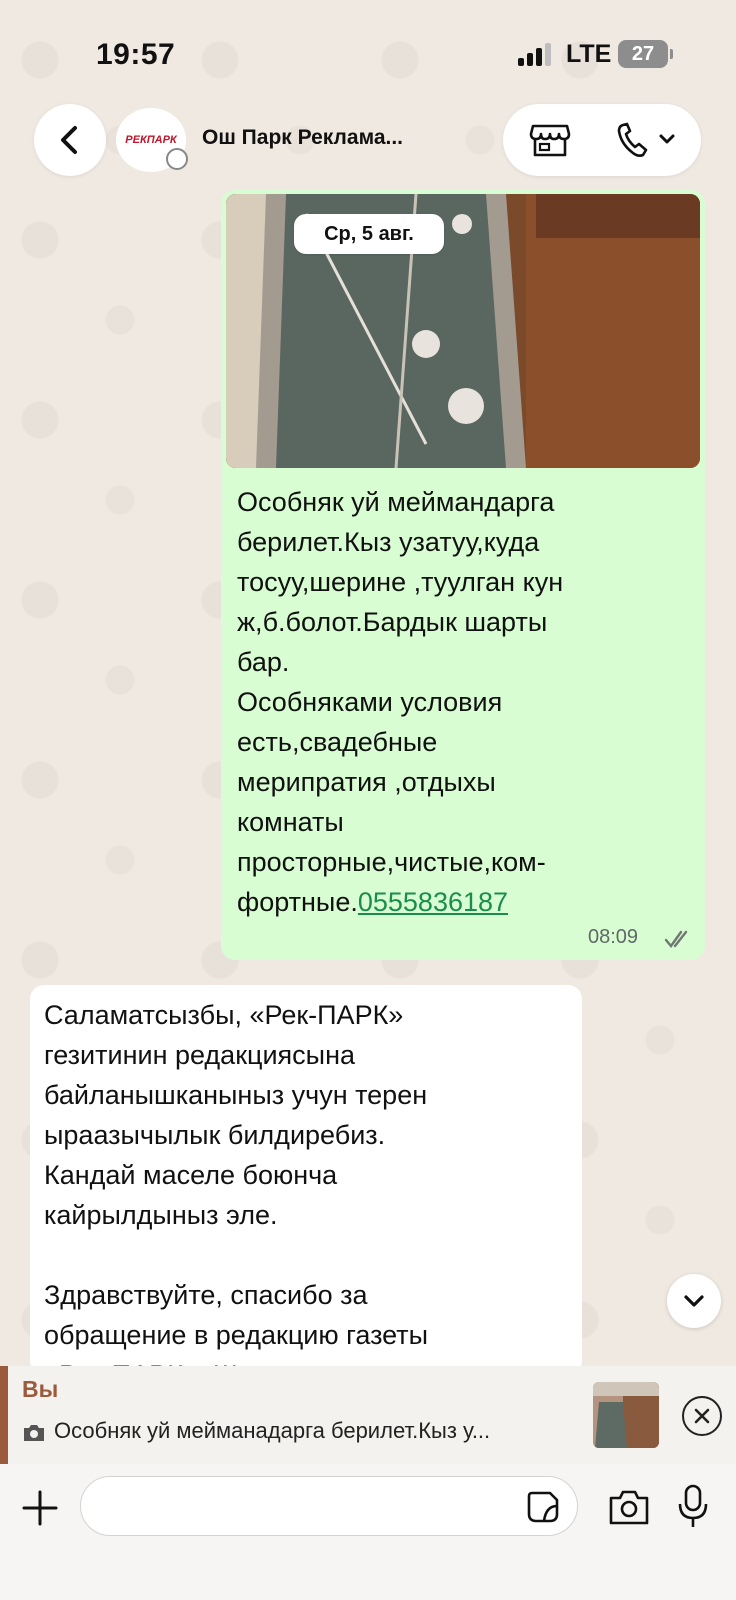 The image size is (736, 1600). I want to click on close-reply-button, so click(702, 1416).